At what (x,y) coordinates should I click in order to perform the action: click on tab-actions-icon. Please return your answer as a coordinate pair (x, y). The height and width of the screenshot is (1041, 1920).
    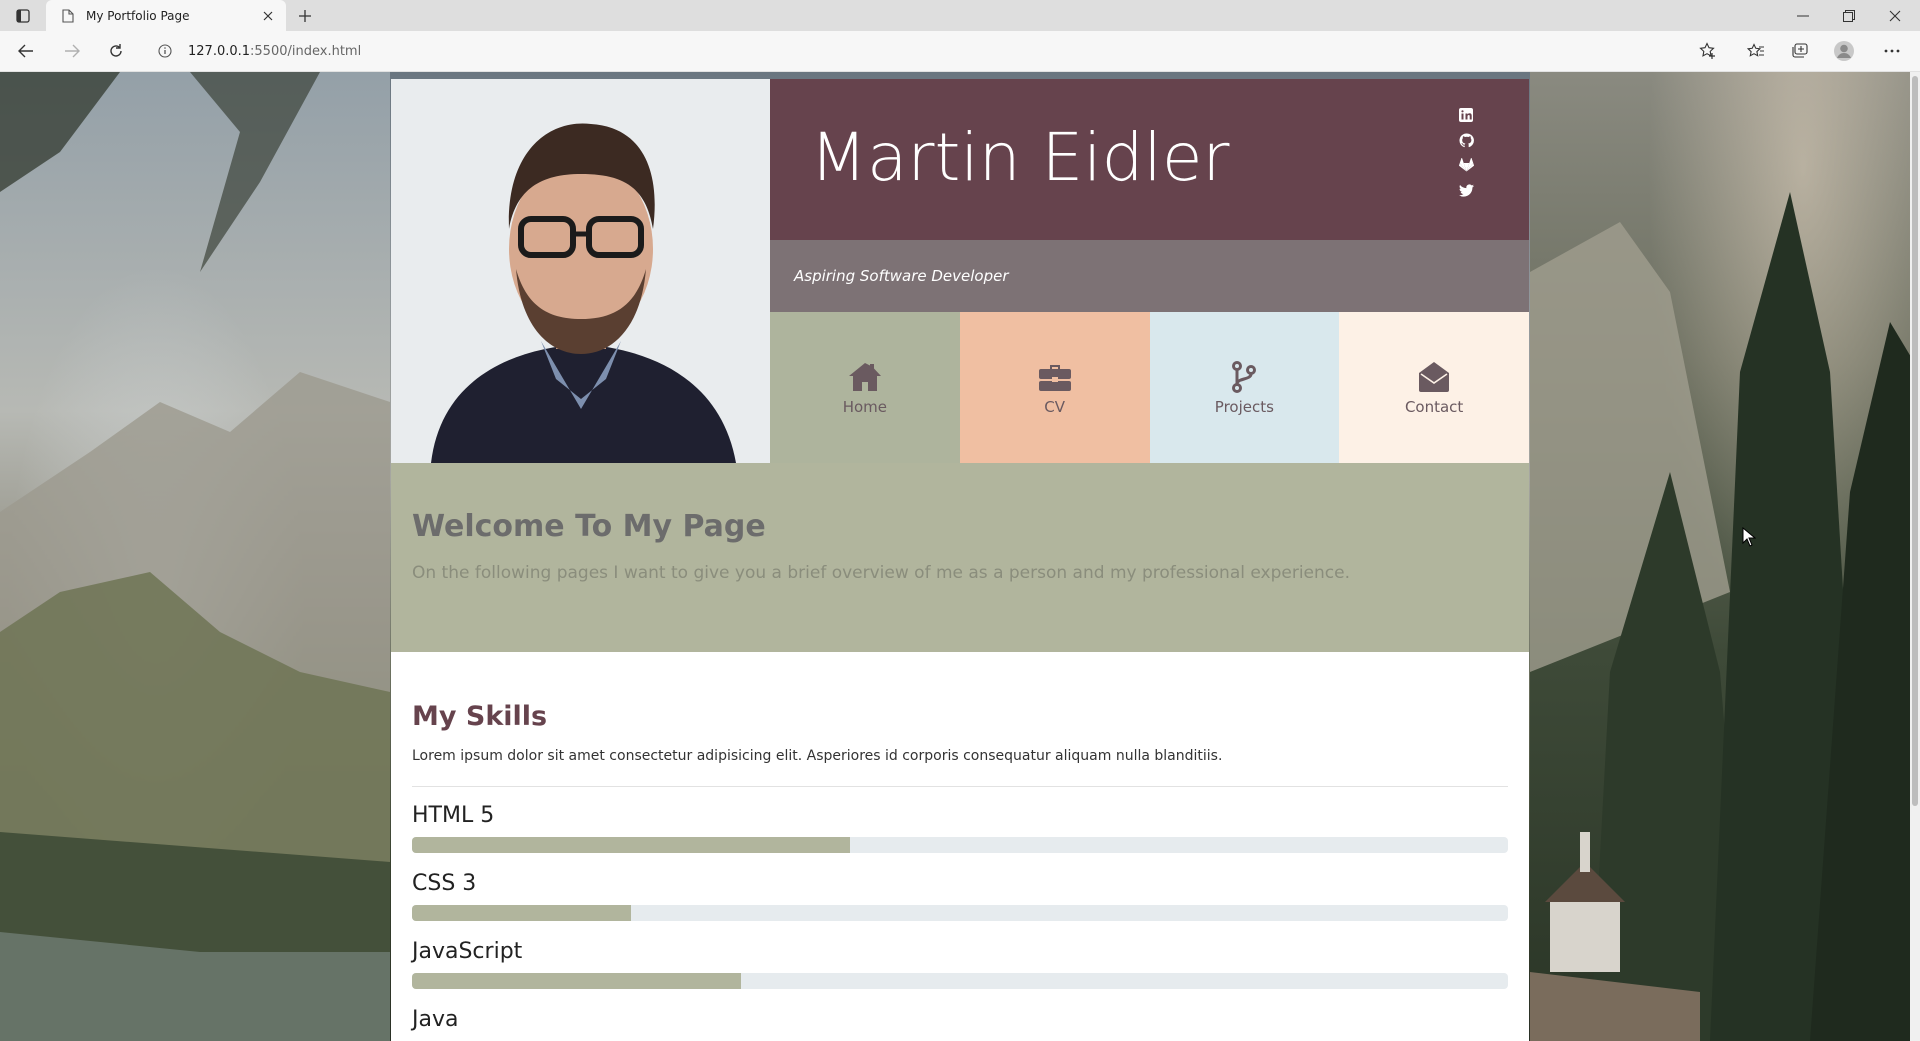
    Looking at the image, I should click on (23, 16).